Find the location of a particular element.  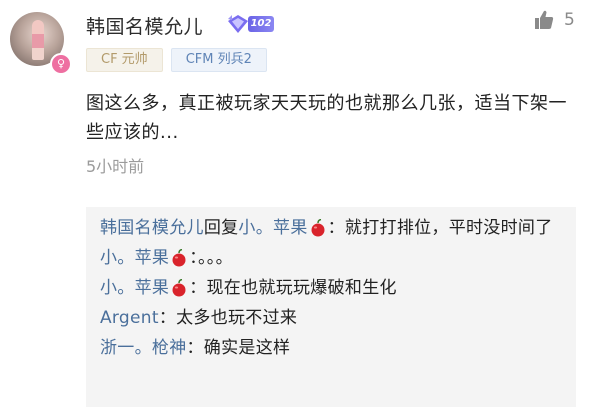

reply-item: 浙一。枪神：确实是这样 is located at coordinates (332, 348).